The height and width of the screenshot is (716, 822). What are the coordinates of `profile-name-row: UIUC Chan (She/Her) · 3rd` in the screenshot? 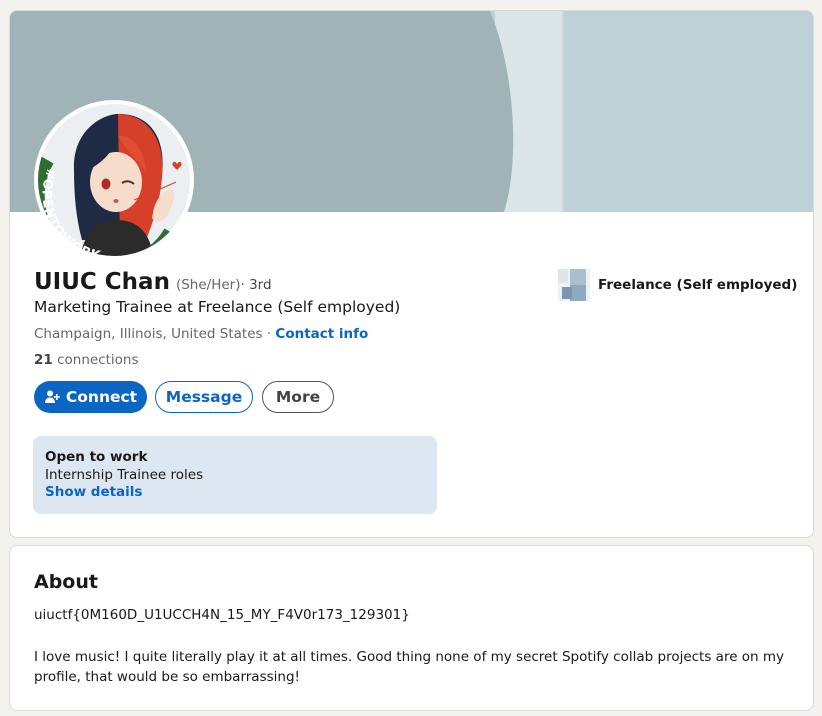 It's located at (153, 282).